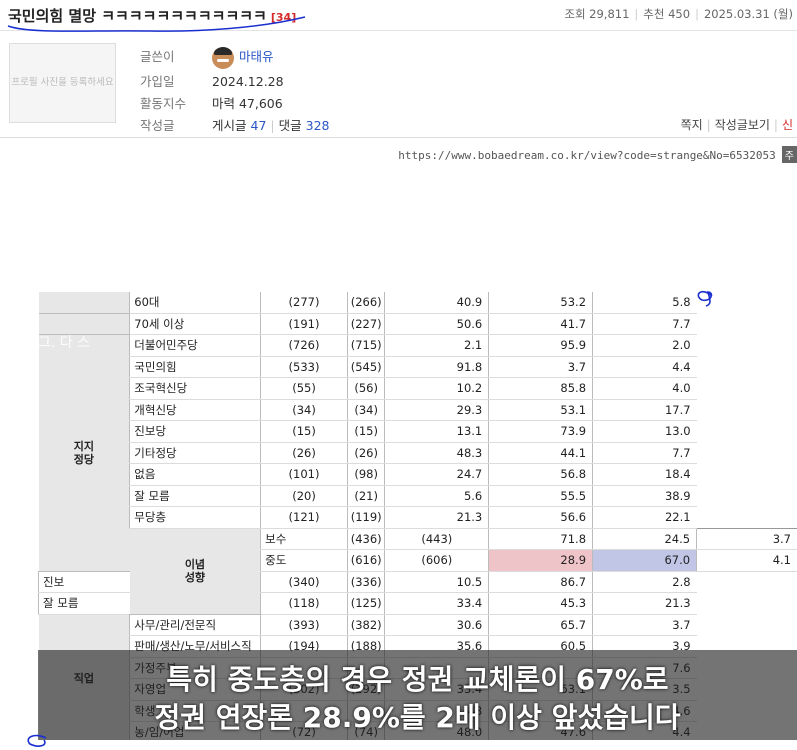 Image resolution: width=797 pixels, height=750 pixels. What do you see at coordinates (365, 410) in the screenshot?
I see `sample-size-adjusted: (34)` at bounding box center [365, 410].